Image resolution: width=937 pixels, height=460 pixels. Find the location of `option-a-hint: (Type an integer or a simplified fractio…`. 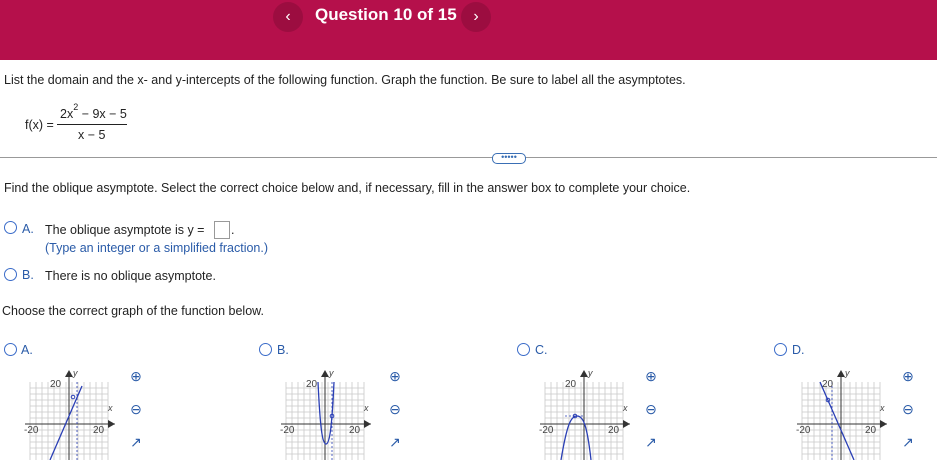

option-a-hint: (Type an integer or a simplified fractio… is located at coordinates (157, 248).